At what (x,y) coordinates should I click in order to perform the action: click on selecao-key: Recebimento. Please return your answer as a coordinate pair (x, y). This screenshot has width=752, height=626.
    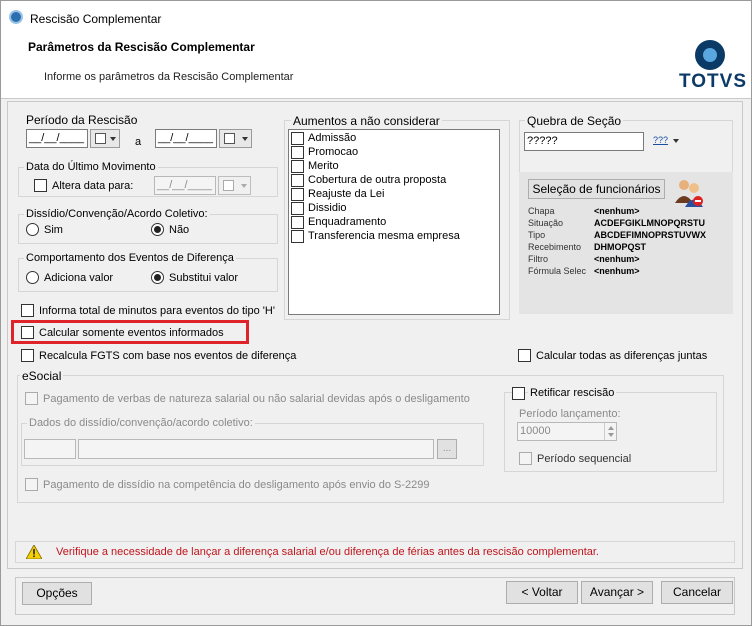
    Looking at the image, I should click on (555, 247).